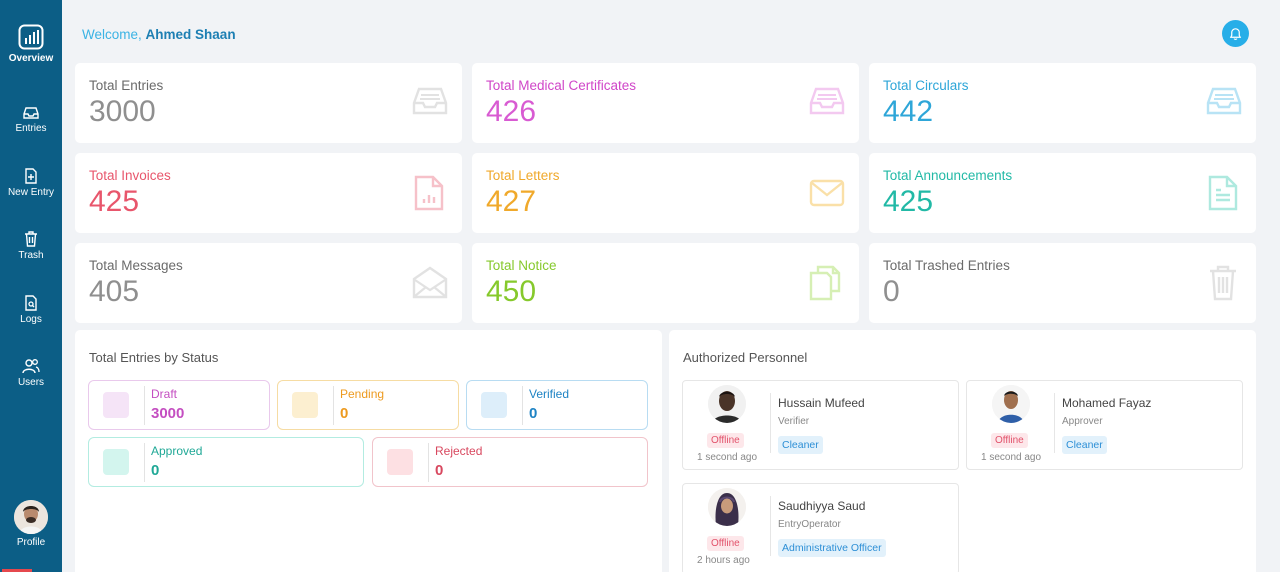  Describe the element at coordinates (521, 265) in the screenshot. I see `stat-title: Total Notice` at that location.